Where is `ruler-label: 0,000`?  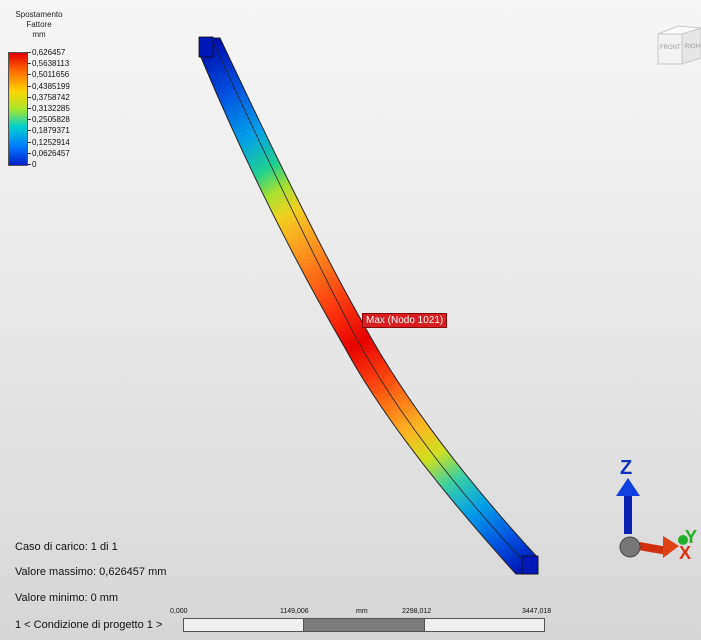 ruler-label: 0,000 is located at coordinates (179, 611).